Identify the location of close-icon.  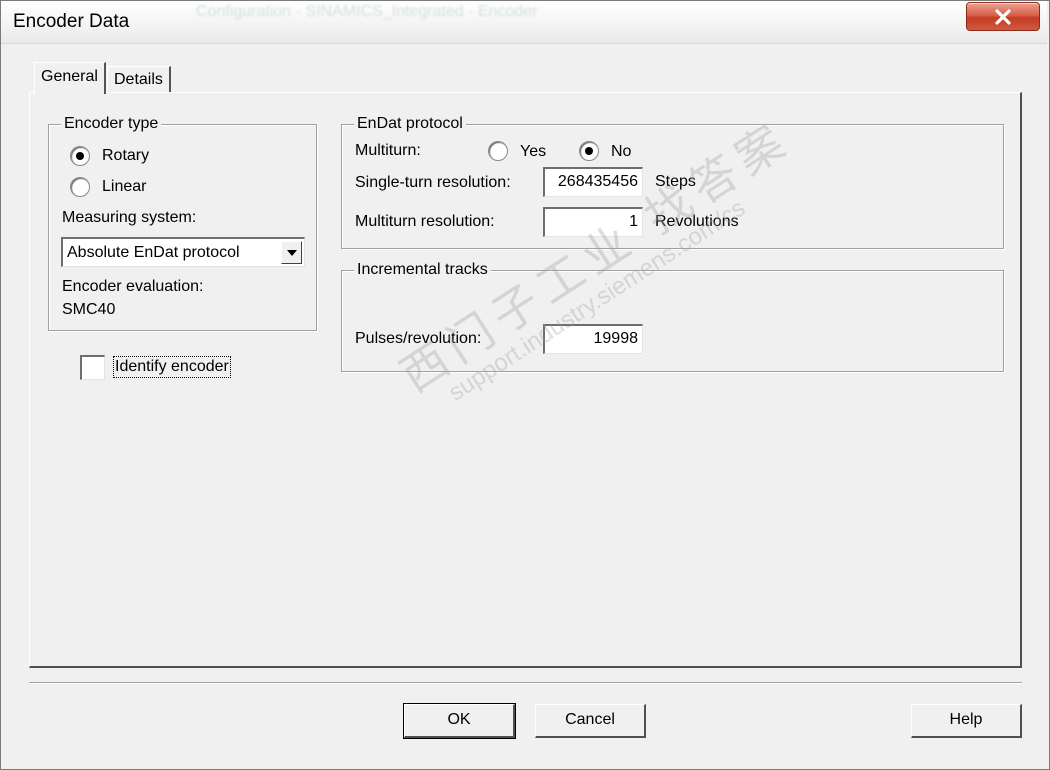
(1003, 16).